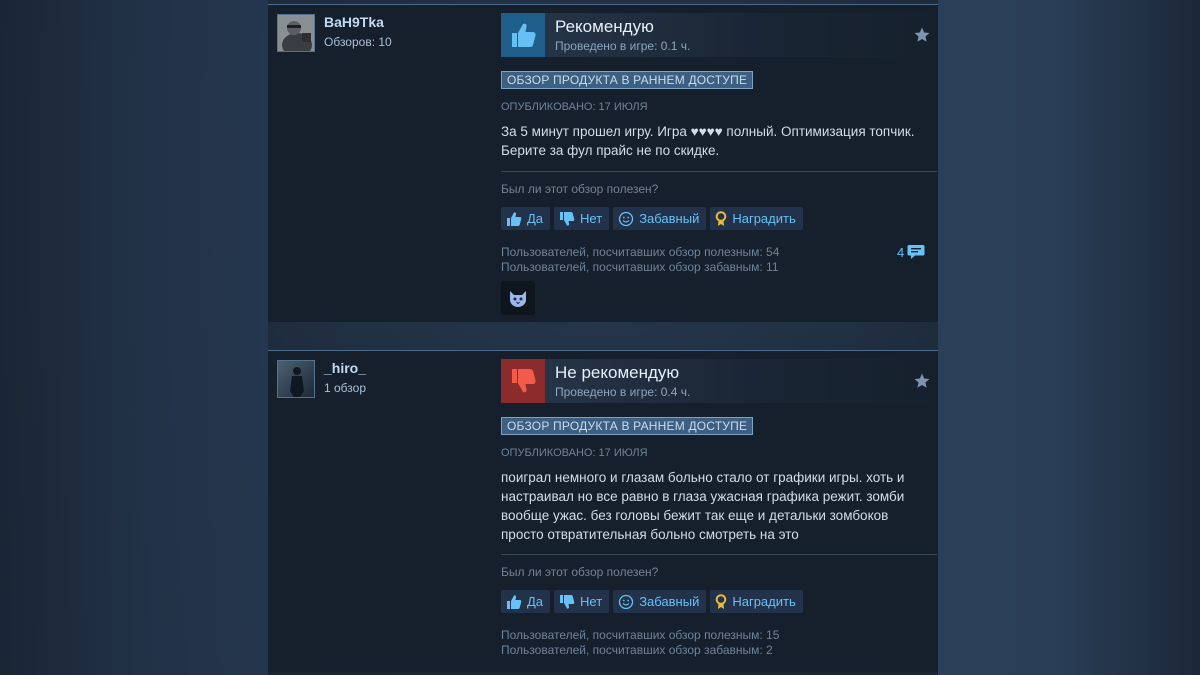 This screenshot has height=675, width=1200. Describe the element at coordinates (623, 46) in the screenshot. I see `hours-played: Проведено в игре: 0.1 ч.` at that location.